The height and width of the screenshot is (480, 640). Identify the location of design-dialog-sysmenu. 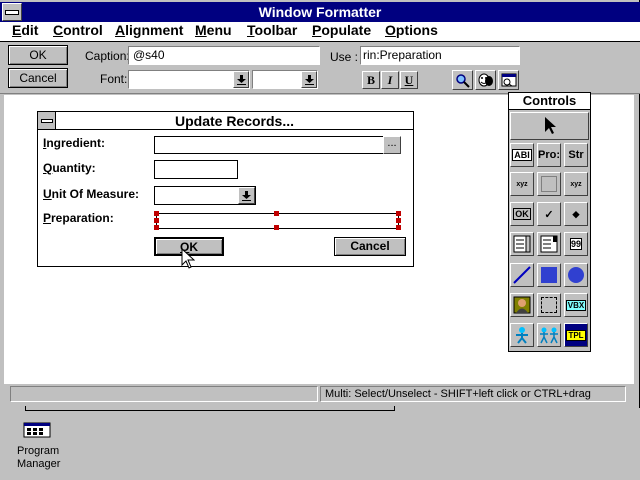
(47, 120).